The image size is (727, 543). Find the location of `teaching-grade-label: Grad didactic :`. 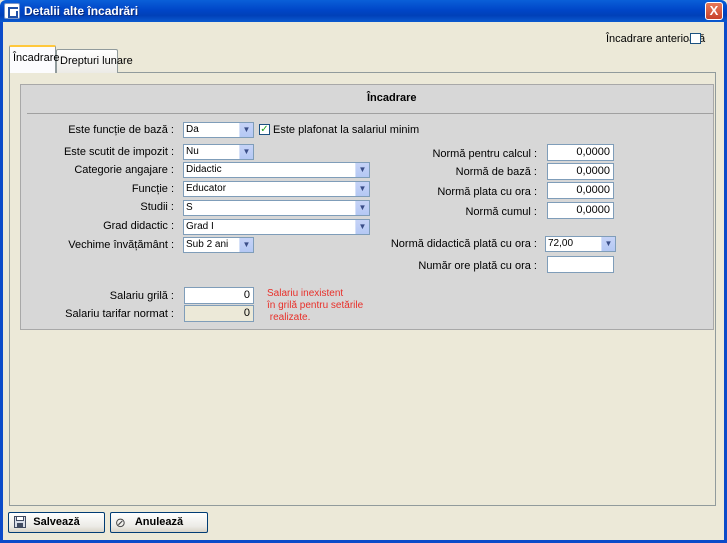

teaching-grade-label: Grad didactic : is located at coordinates (138, 226).